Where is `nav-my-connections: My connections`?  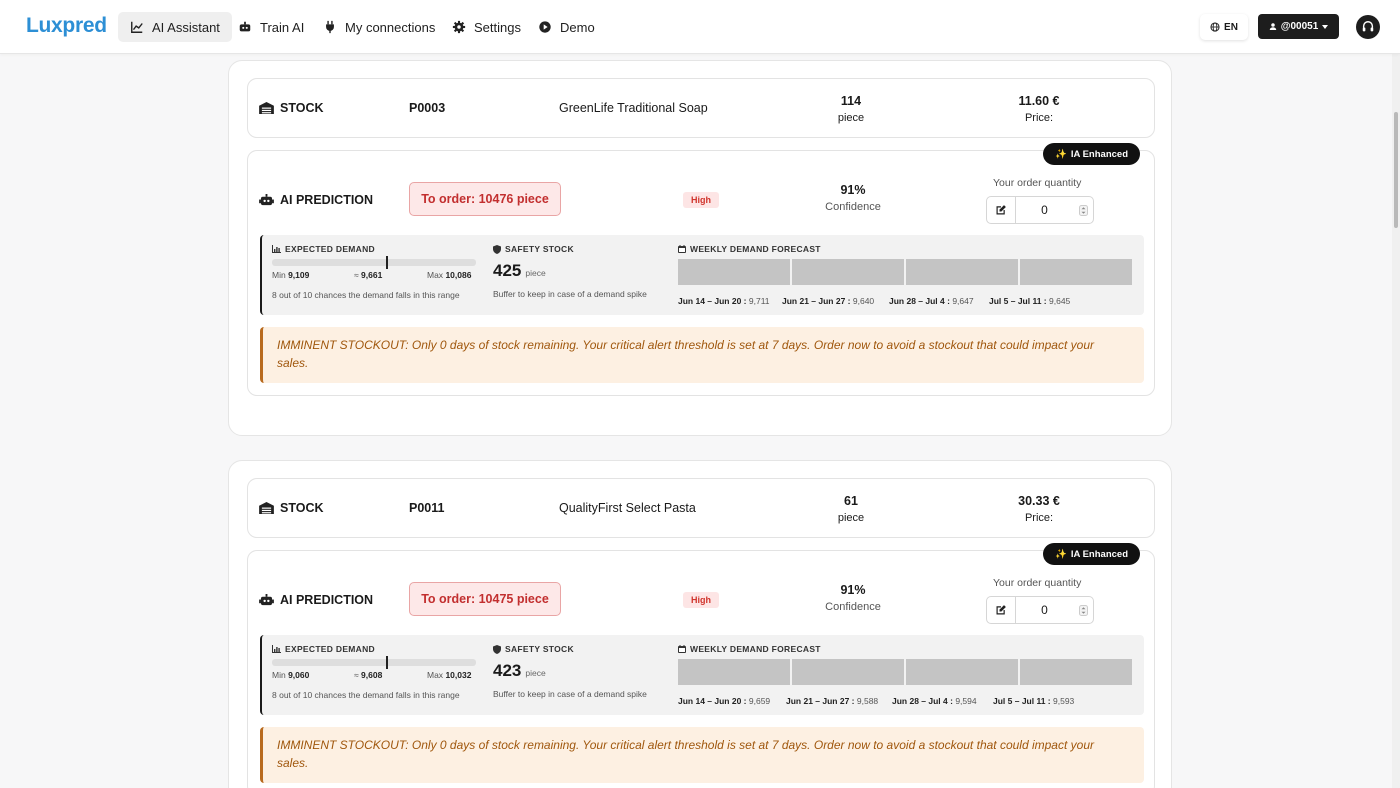
nav-my-connections: My connections is located at coordinates (379, 27).